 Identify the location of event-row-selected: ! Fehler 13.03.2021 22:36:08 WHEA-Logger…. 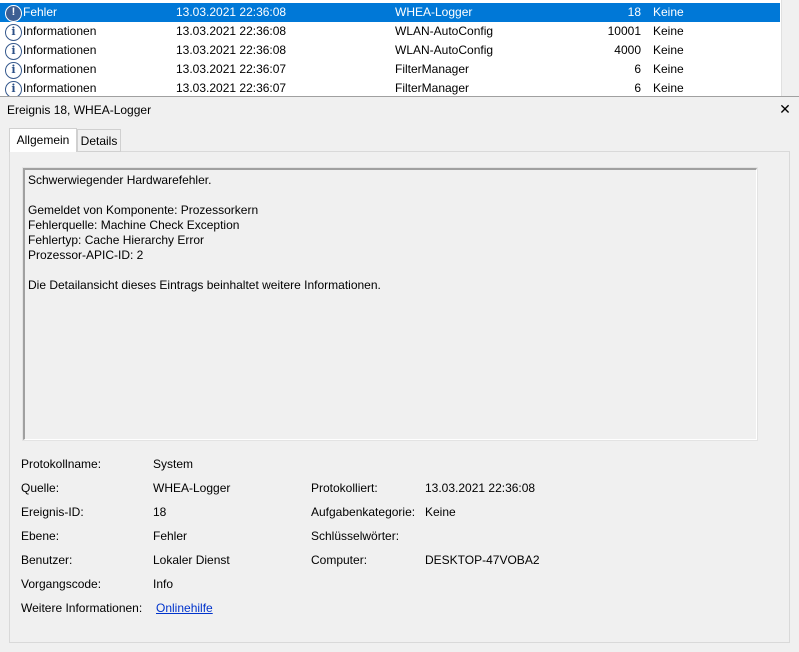
(390, 12).